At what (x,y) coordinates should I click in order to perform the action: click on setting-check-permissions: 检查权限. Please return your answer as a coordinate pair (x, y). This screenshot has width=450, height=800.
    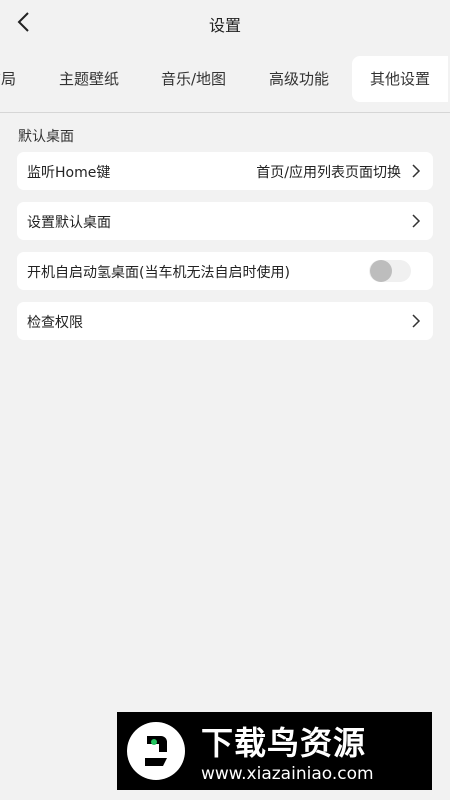
    Looking at the image, I should click on (225, 321).